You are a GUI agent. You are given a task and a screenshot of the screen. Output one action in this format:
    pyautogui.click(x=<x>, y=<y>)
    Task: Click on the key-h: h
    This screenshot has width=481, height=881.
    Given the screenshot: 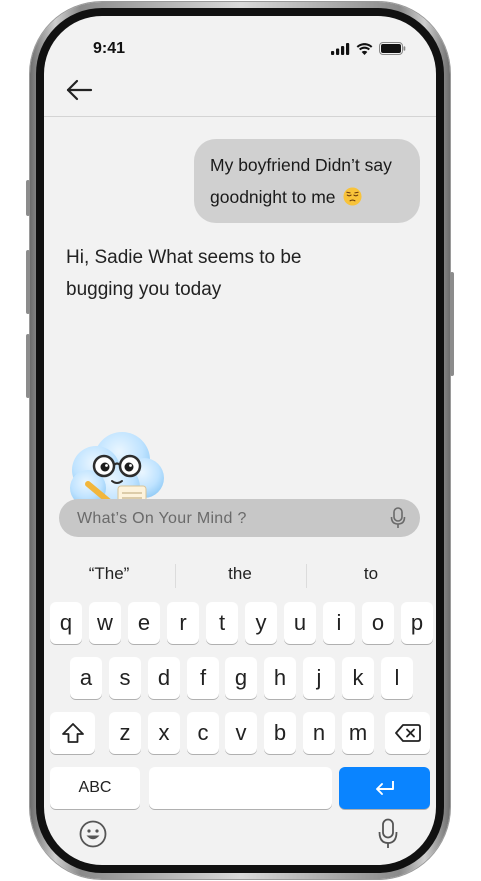 What is the action you would take?
    pyautogui.click(x=280, y=678)
    